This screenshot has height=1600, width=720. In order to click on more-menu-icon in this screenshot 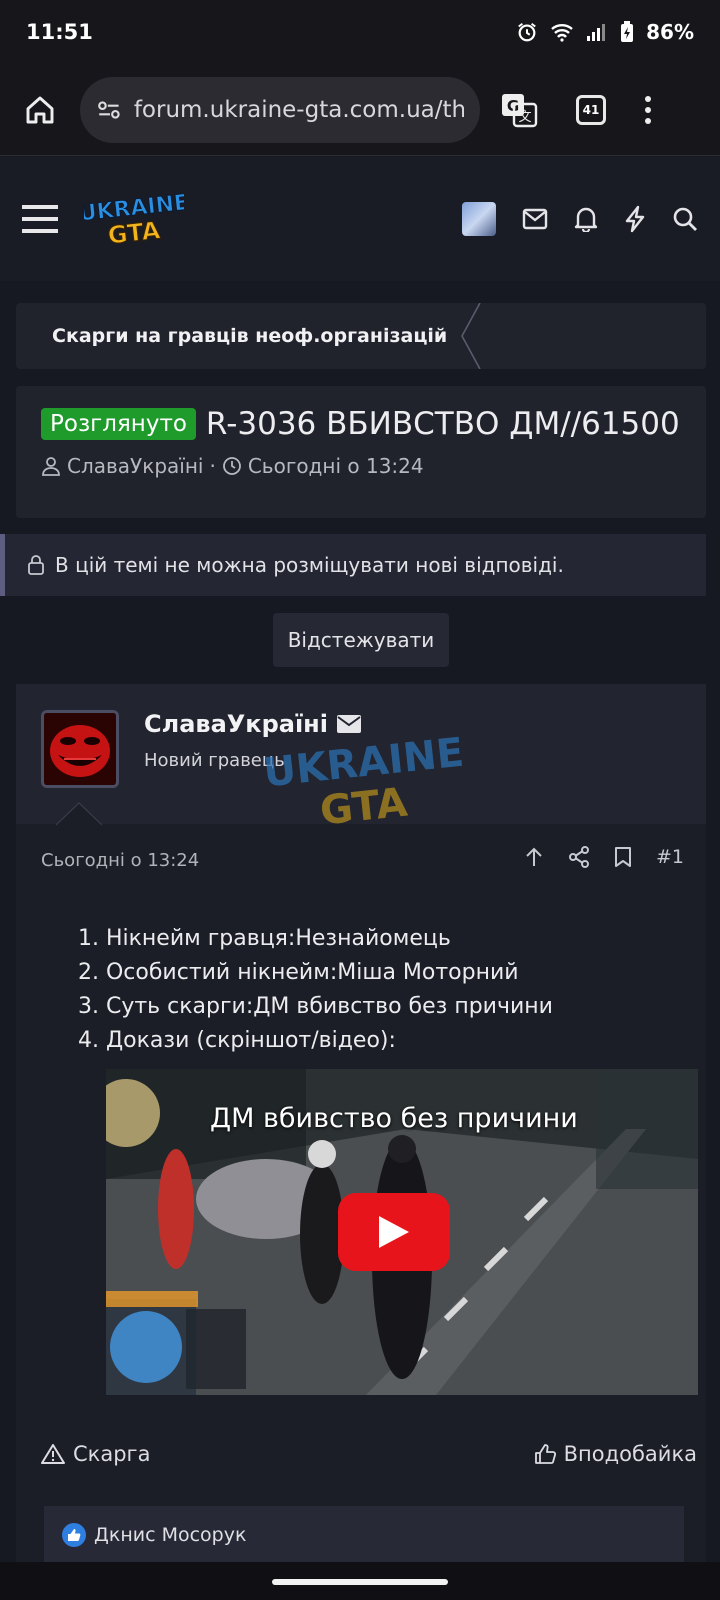, I will do `click(648, 110)`.